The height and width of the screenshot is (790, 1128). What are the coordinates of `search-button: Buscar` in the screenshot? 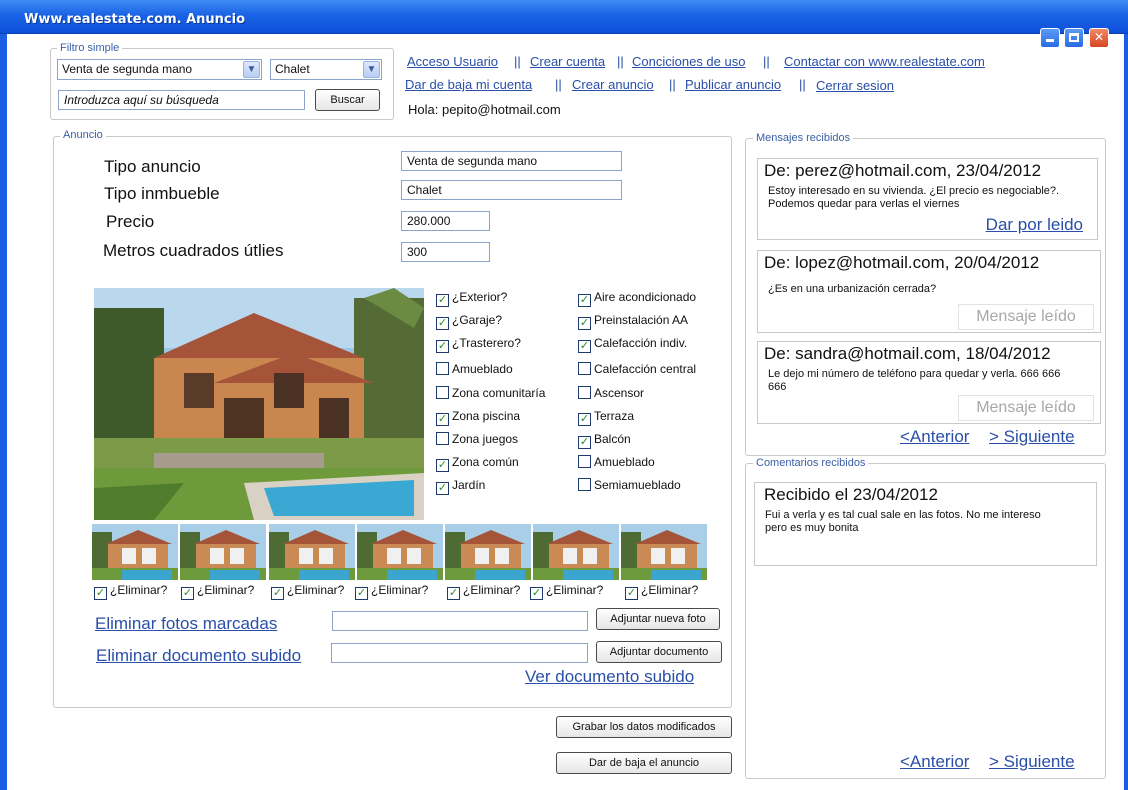 It's located at (347, 100).